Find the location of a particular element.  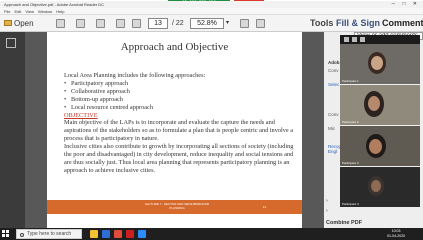

zoom-level-select: 52.8% is located at coordinates (207, 23).